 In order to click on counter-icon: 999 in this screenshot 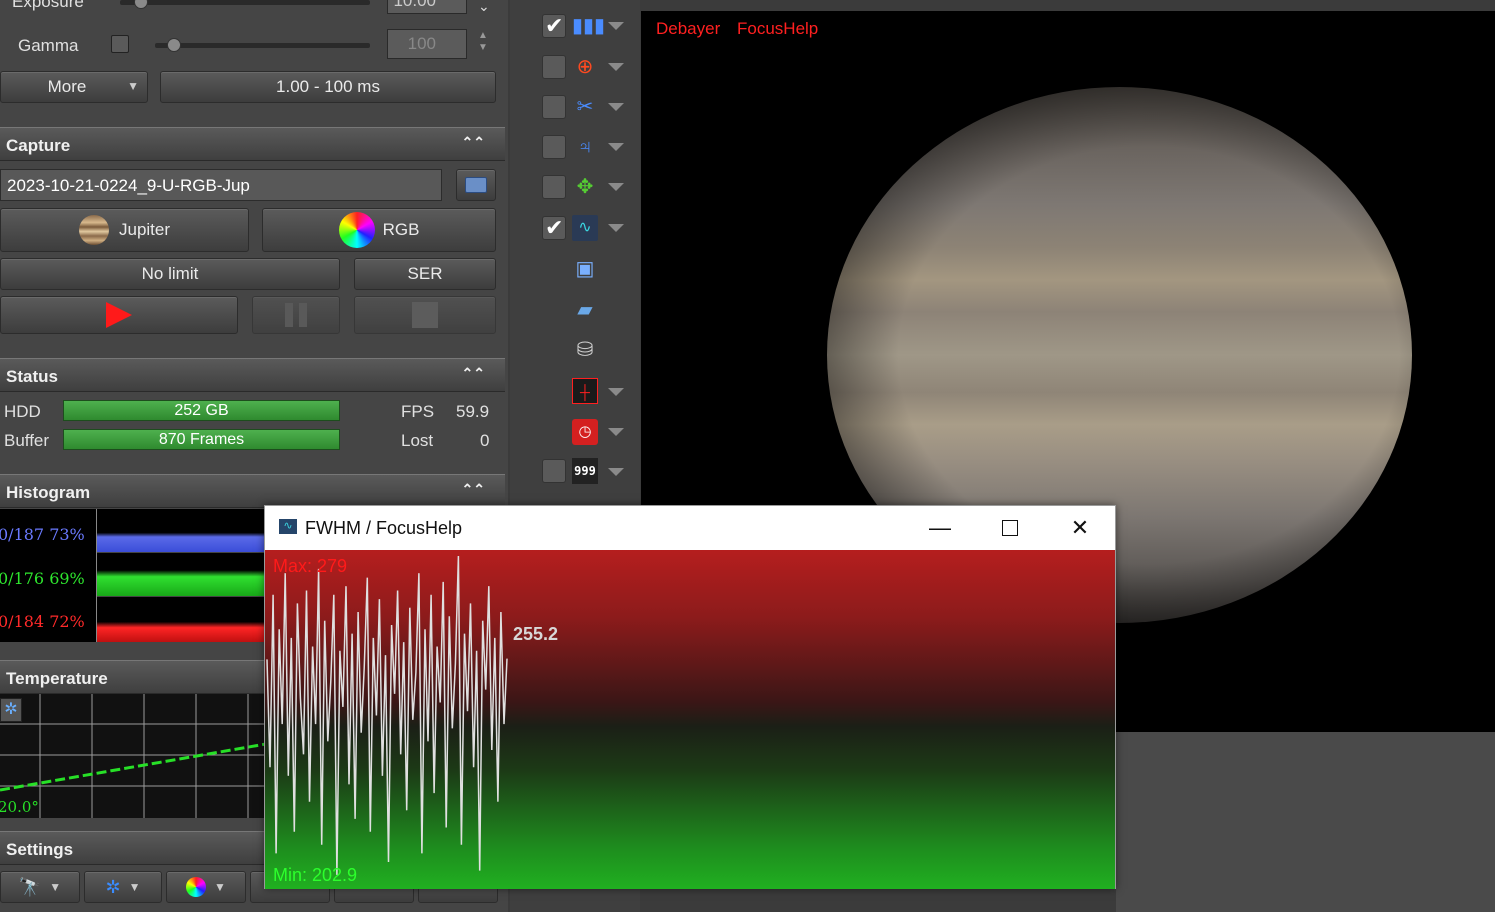, I will do `click(585, 471)`.